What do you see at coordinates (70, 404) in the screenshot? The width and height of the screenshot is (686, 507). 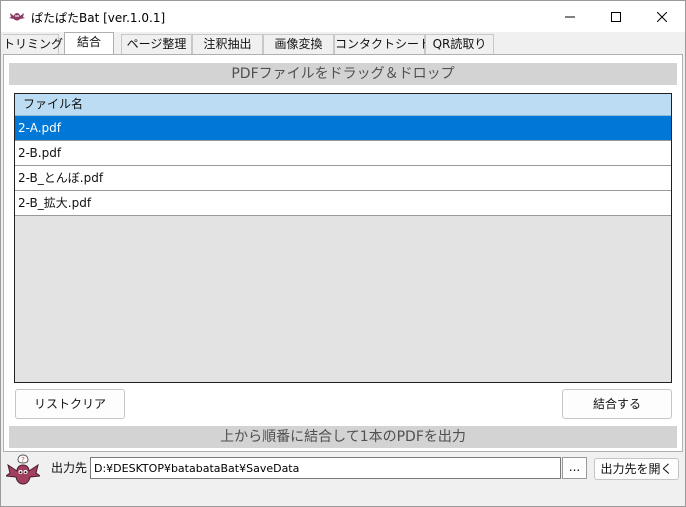 I see `clear-list-button: リストクリア` at bounding box center [70, 404].